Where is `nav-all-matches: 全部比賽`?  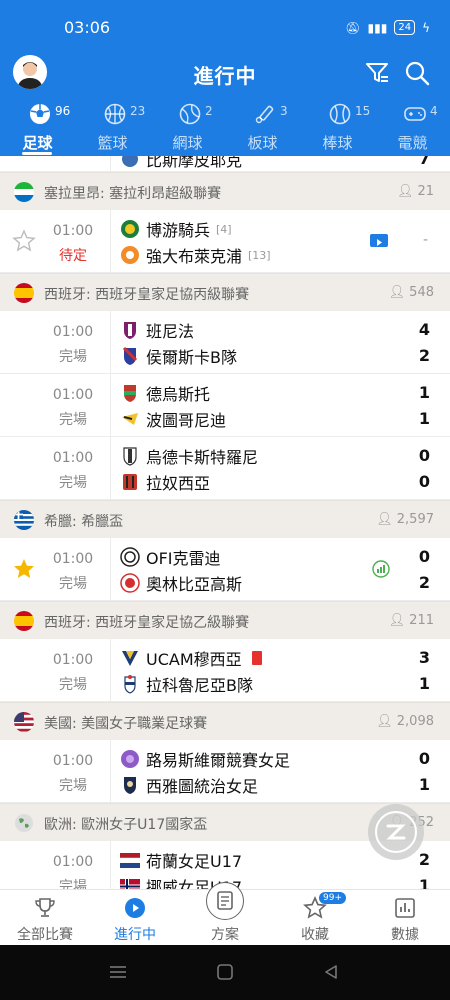 nav-all-matches: 全部比賽 is located at coordinates (45, 917).